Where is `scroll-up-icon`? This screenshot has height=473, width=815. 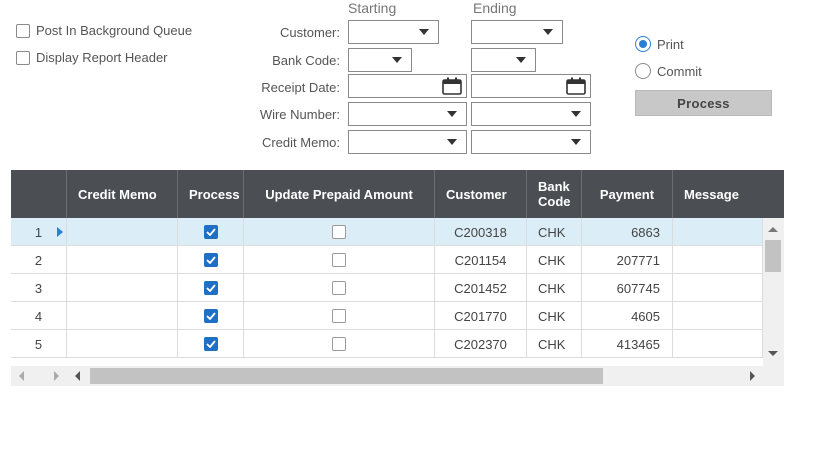 scroll-up-icon is located at coordinates (773, 229).